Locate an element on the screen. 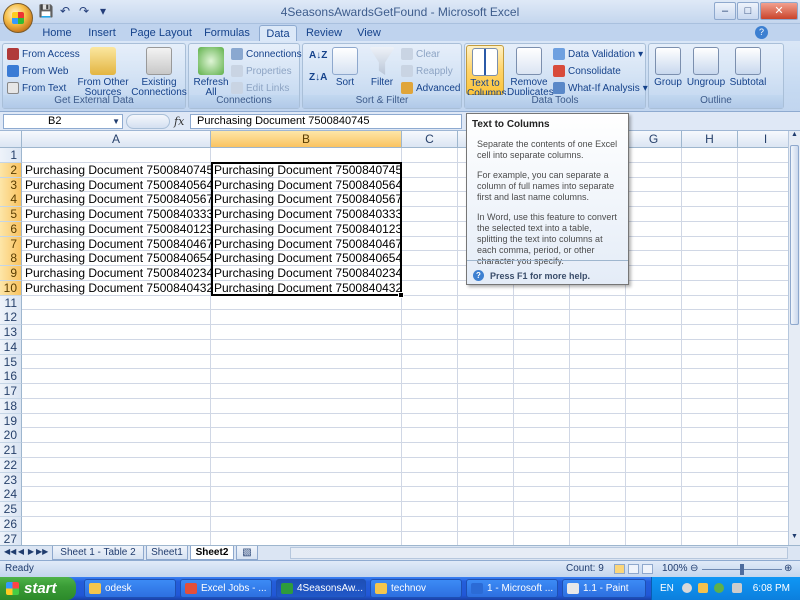 This screenshot has width=800, height=600. next-sheet-icon: ▶ is located at coordinates (31, 551).